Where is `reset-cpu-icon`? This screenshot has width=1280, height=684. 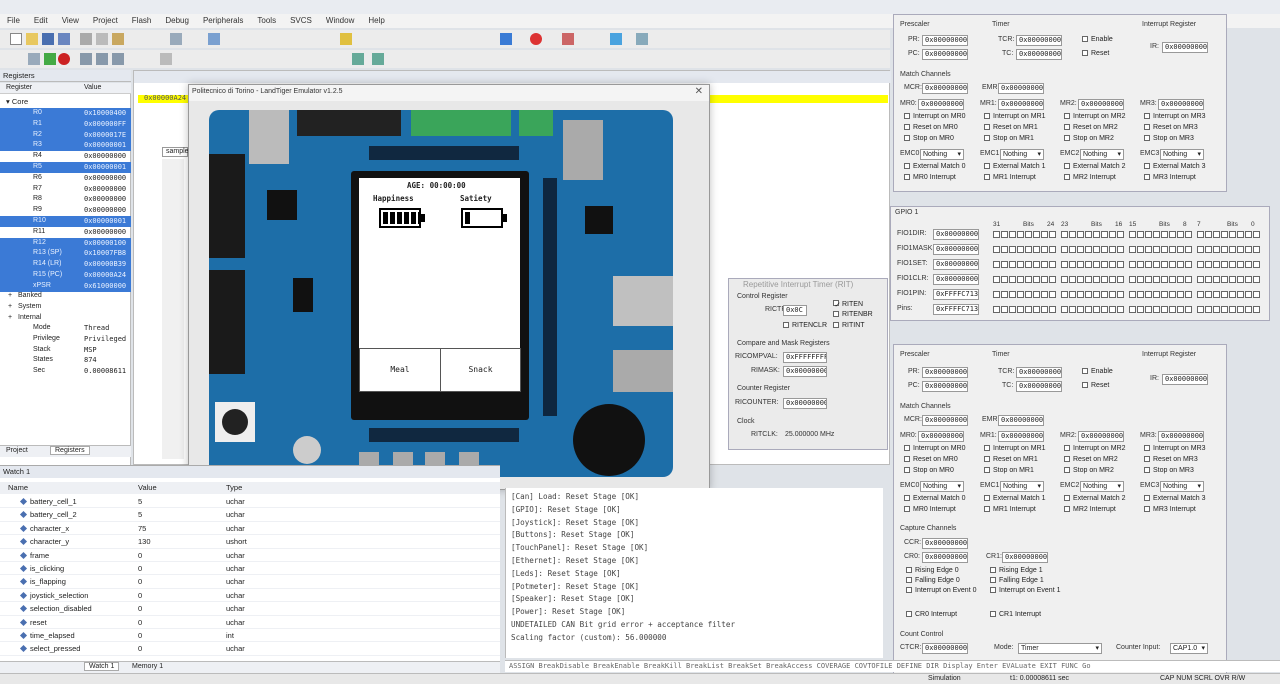 reset-cpu-icon is located at coordinates (34, 59).